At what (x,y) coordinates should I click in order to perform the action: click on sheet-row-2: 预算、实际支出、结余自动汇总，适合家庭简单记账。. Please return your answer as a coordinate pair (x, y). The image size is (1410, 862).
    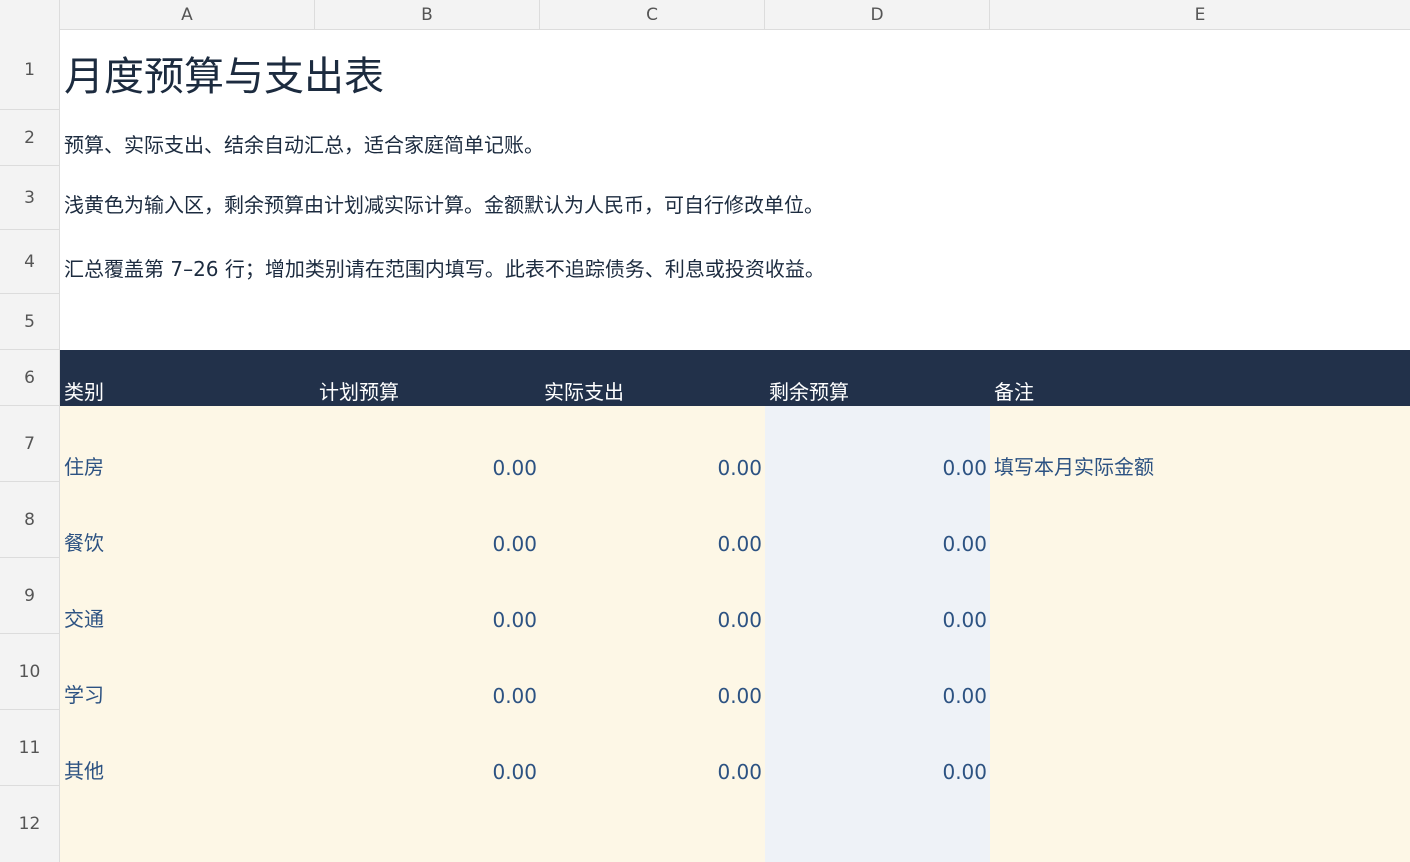
    Looking at the image, I should click on (735, 138).